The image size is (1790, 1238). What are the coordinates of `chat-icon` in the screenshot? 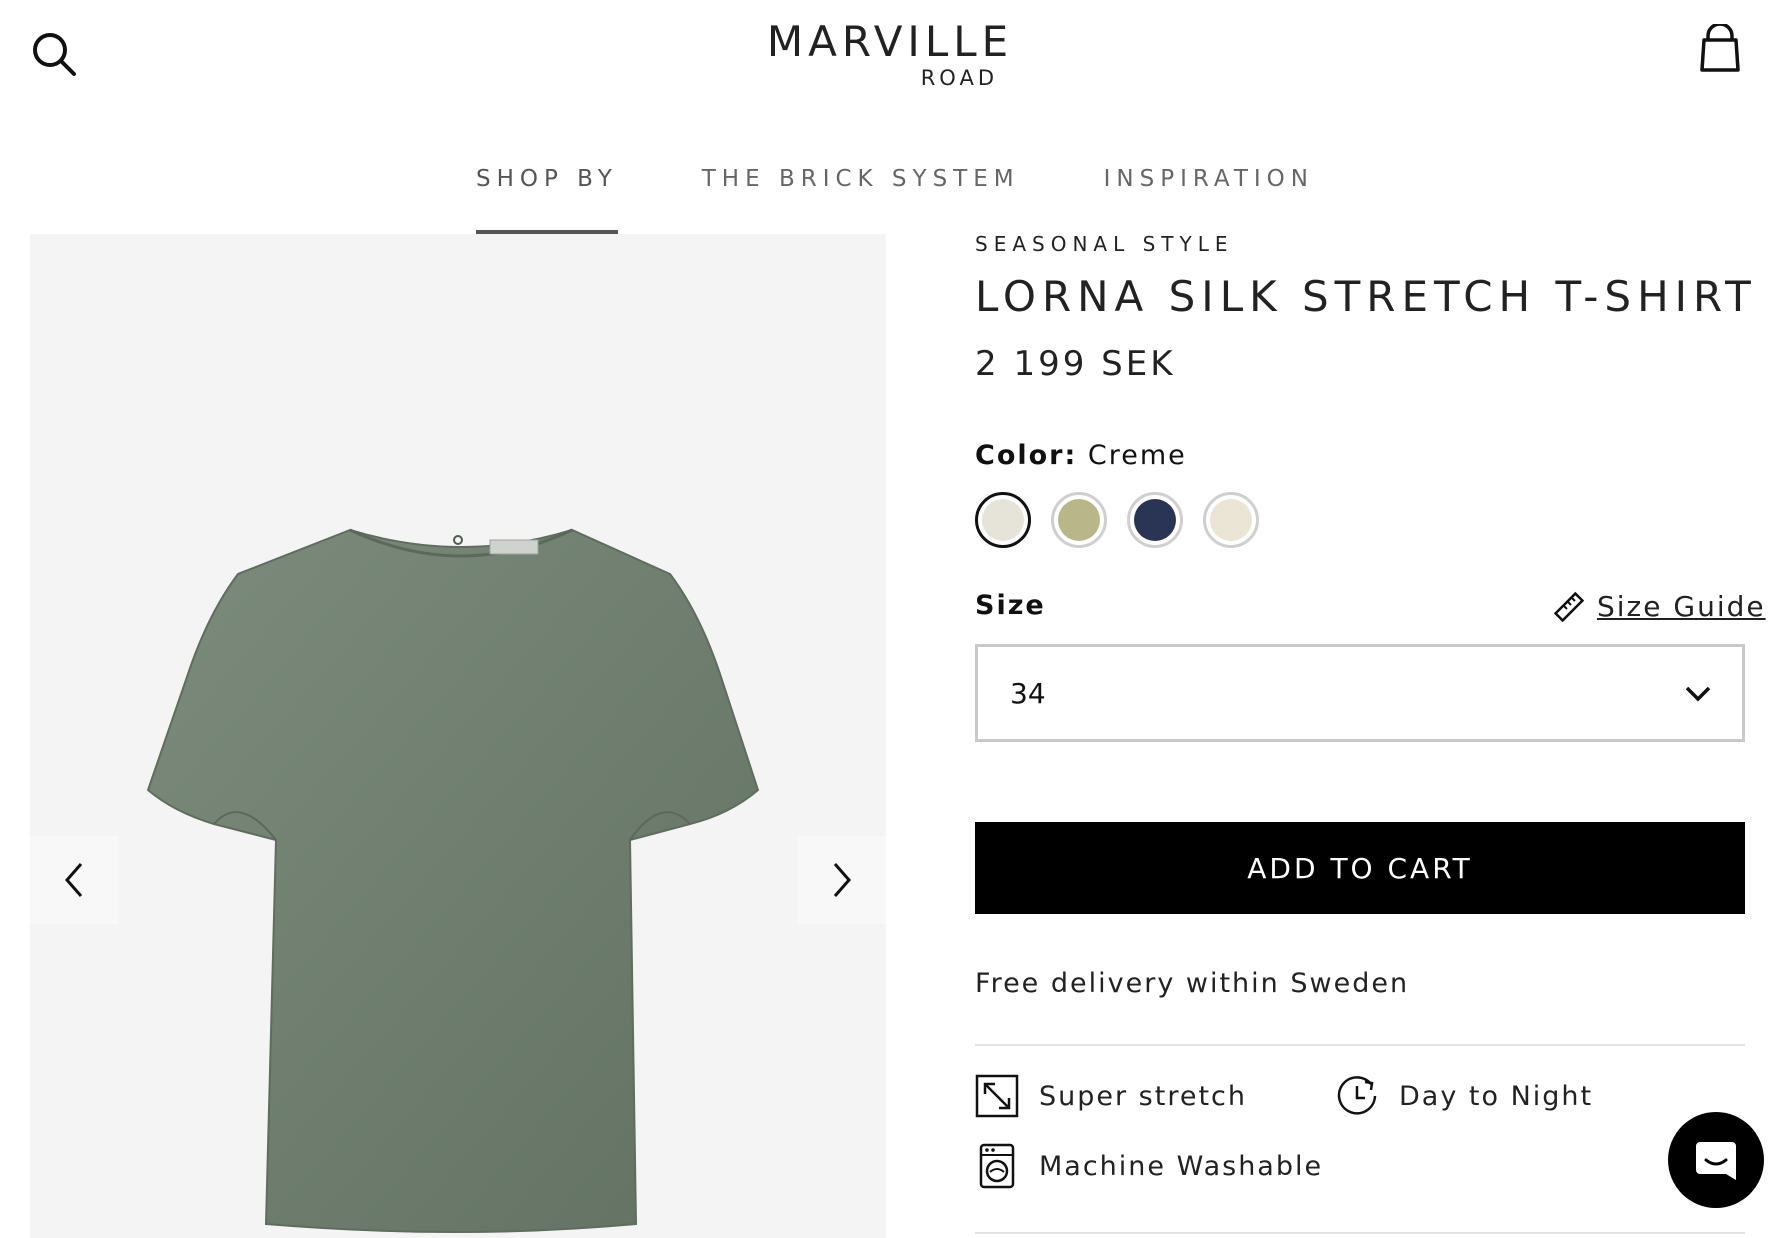 It's located at (1716, 1161).